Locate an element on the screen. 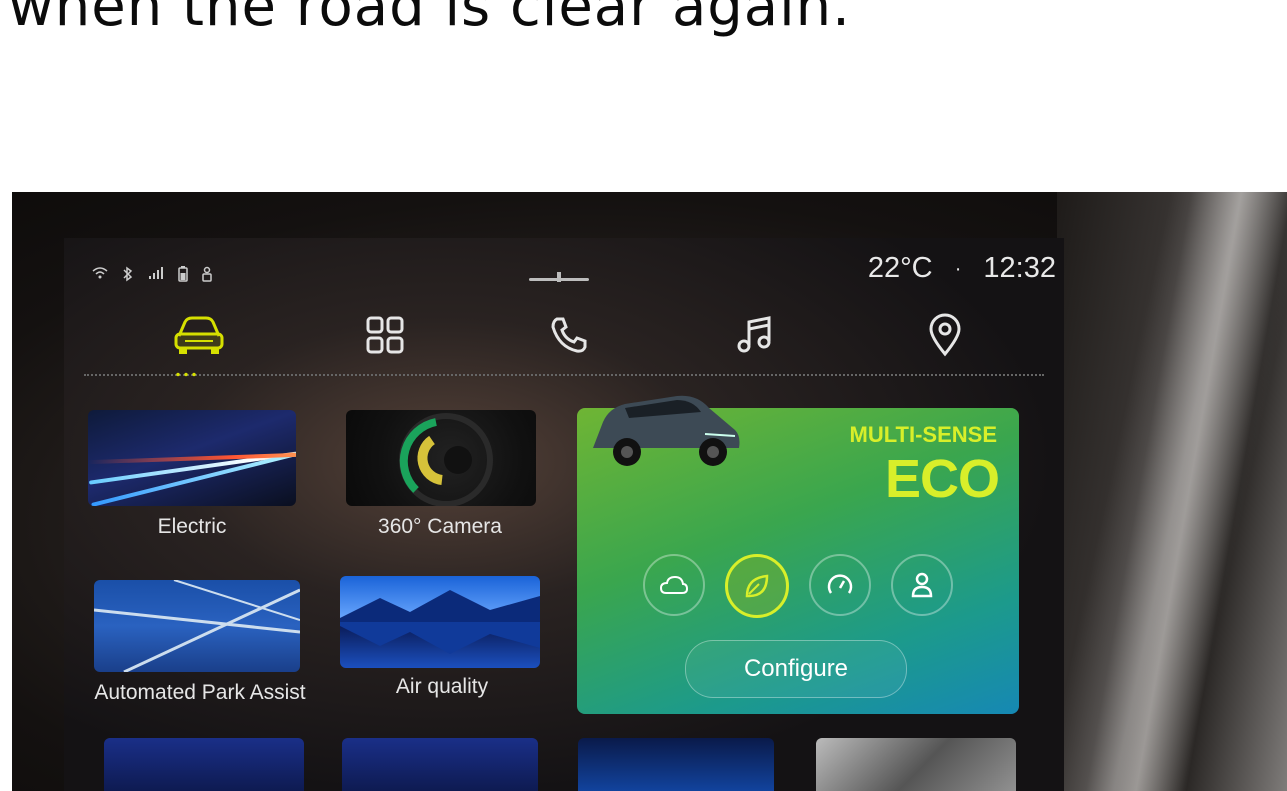 This screenshot has height=791, width=1287. drag-handle is located at coordinates (559, 277).